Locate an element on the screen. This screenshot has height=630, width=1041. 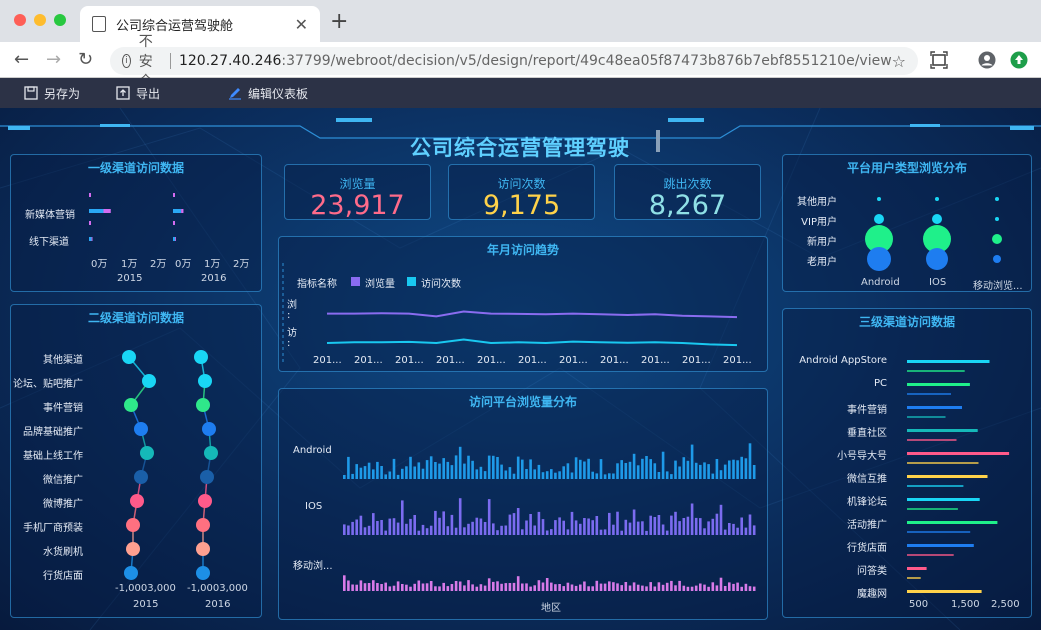
back-icon: ← is located at coordinates (21, 60).